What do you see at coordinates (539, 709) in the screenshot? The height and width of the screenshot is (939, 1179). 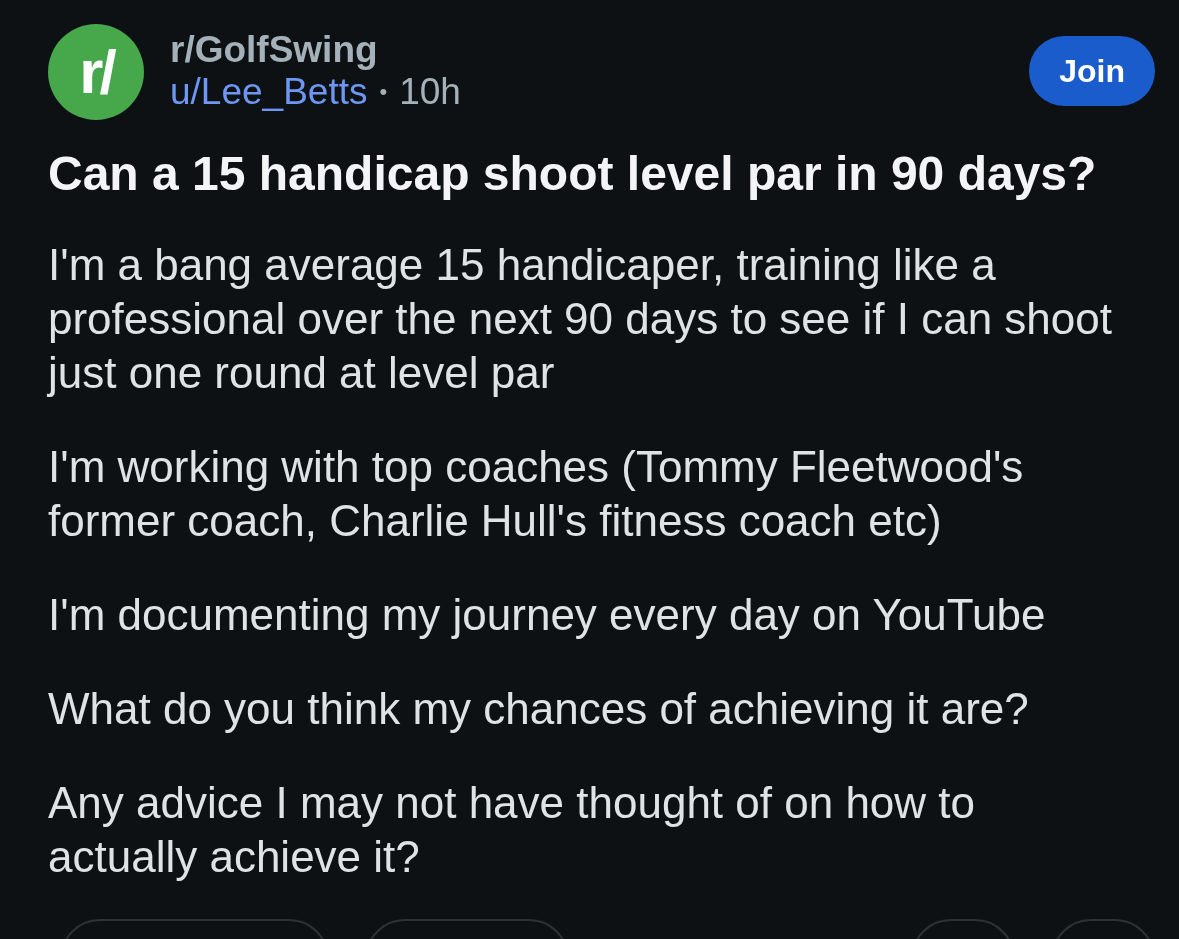 I see `post-paragraph: What do you think my chances of achieving it are?` at bounding box center [539, 709].